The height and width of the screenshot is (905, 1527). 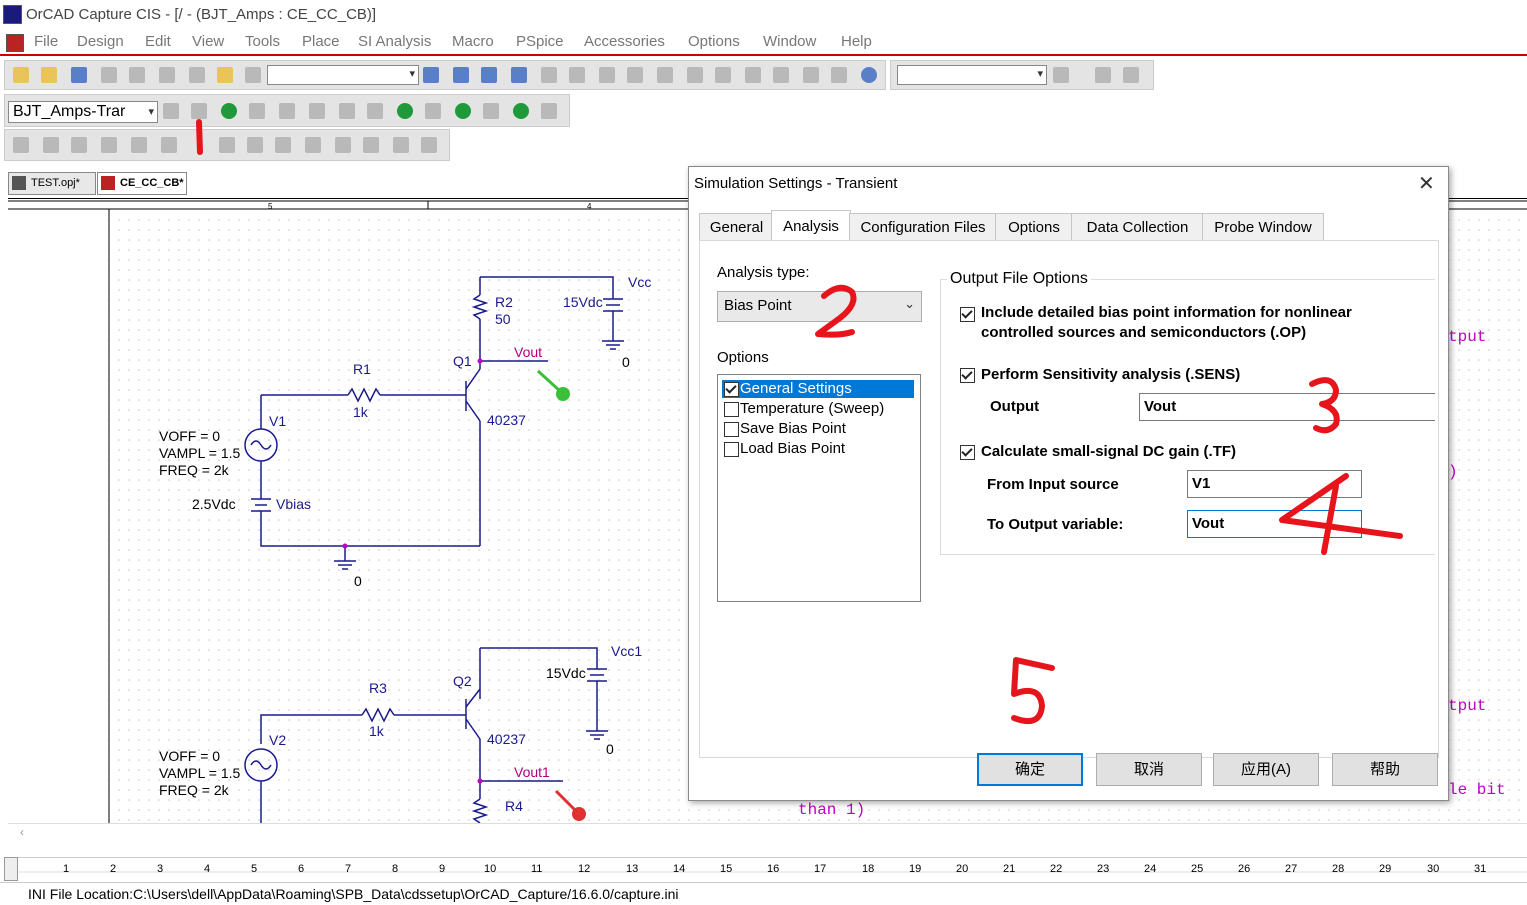 I want to click on ruler-label: 18, so click(x=868, y=869).